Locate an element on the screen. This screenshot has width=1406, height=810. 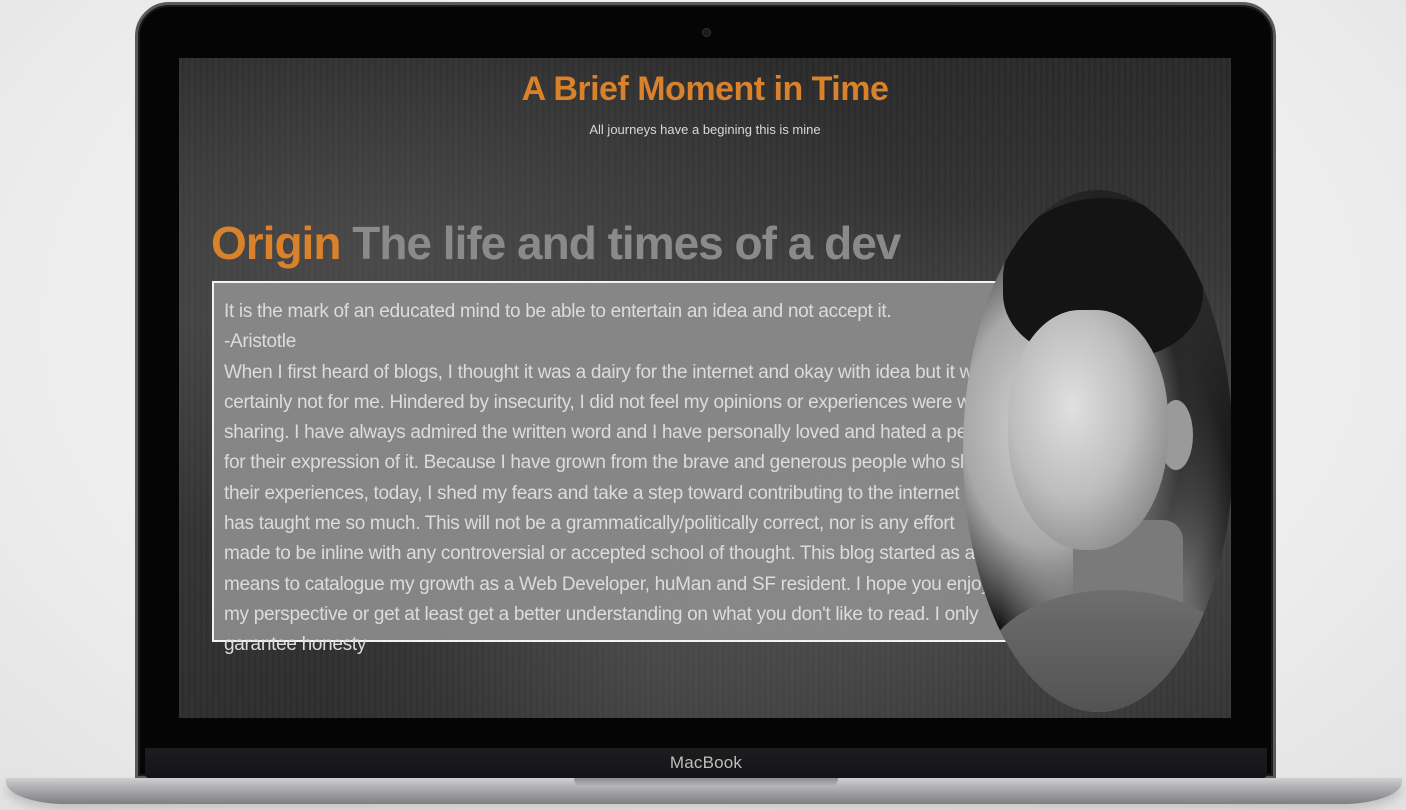
site-title: A Brief Moment in Time is located at coordinates (705, 89).